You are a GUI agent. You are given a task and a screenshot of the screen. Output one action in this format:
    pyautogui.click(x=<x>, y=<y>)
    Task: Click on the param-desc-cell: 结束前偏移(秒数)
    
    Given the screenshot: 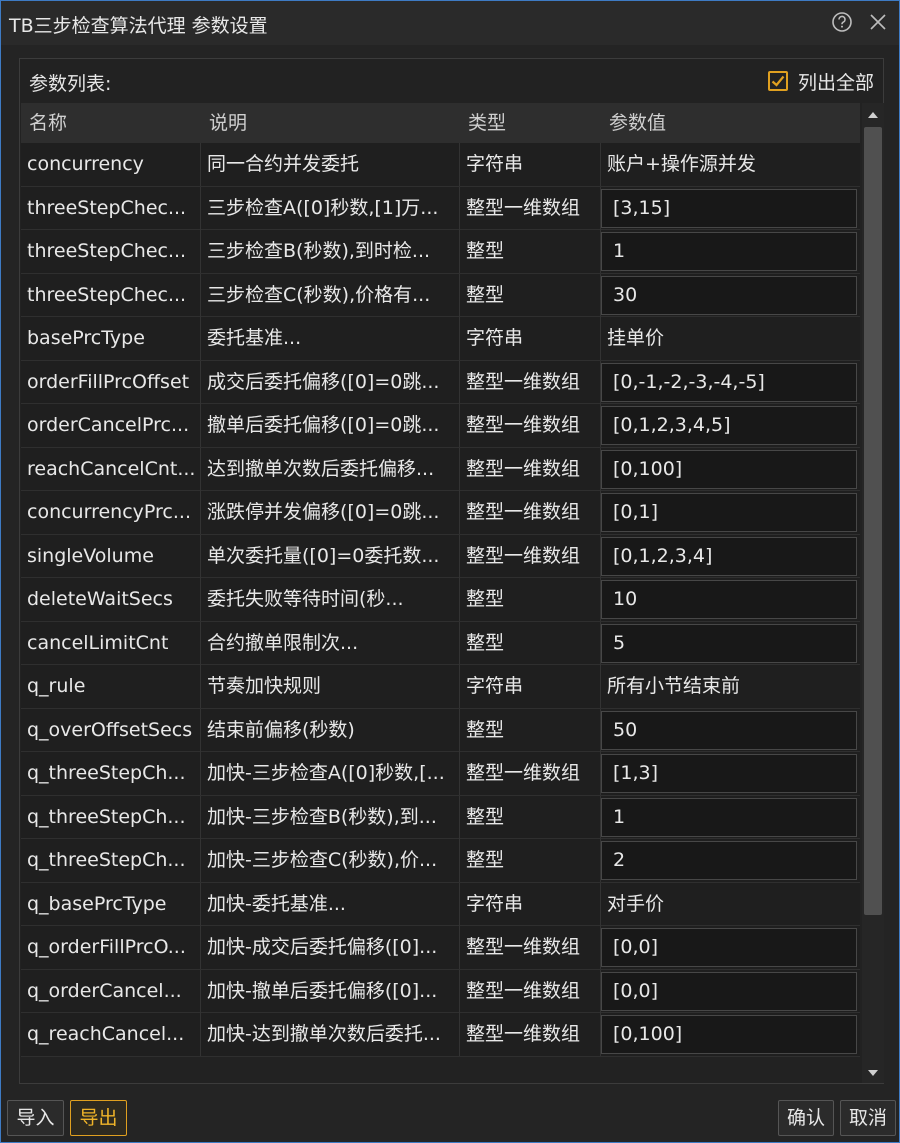 What is the action you would take?
    pyautogui.click(x=330, y=730)
    